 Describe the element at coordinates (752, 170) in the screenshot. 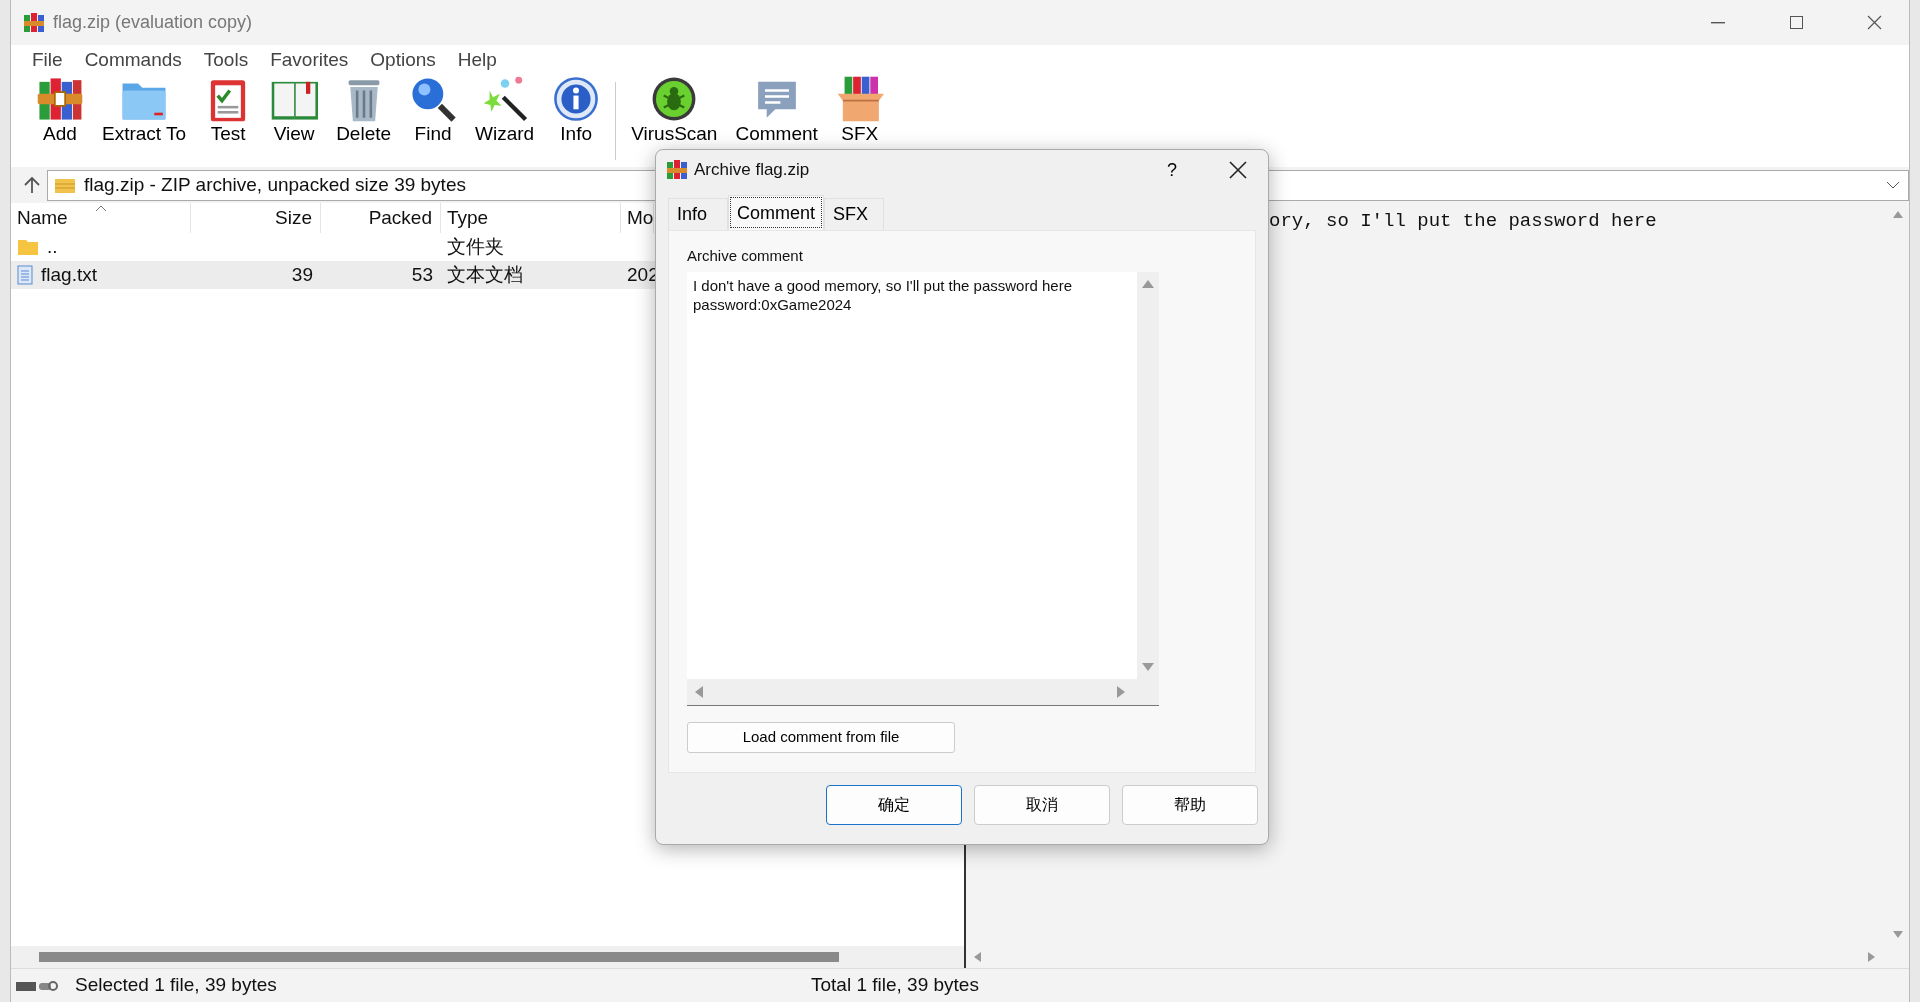

I see `dialog-title: Archive flag.zip` at that location.